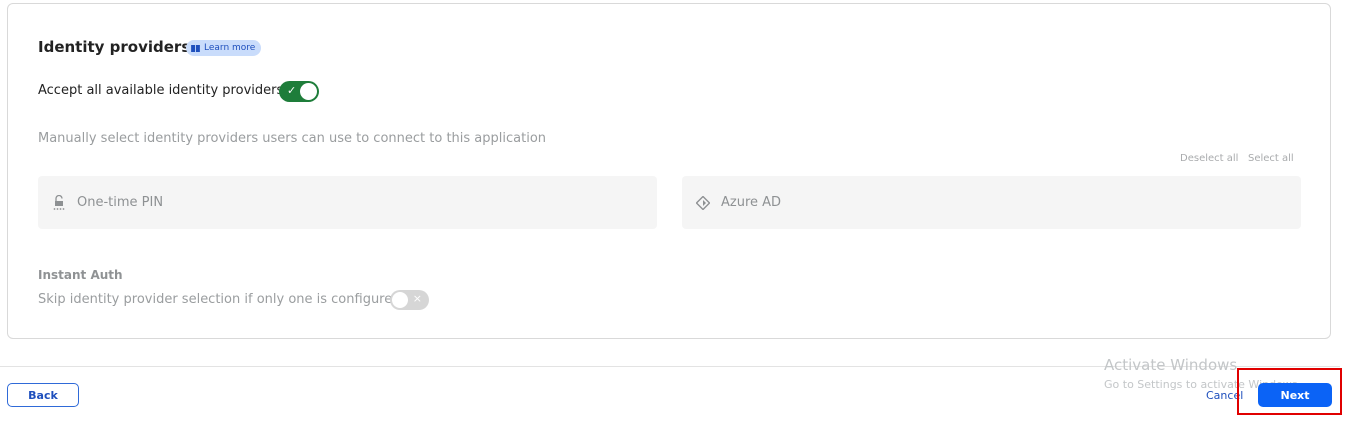  I want to click on select-all-link: Select all, so click(1271, 158).